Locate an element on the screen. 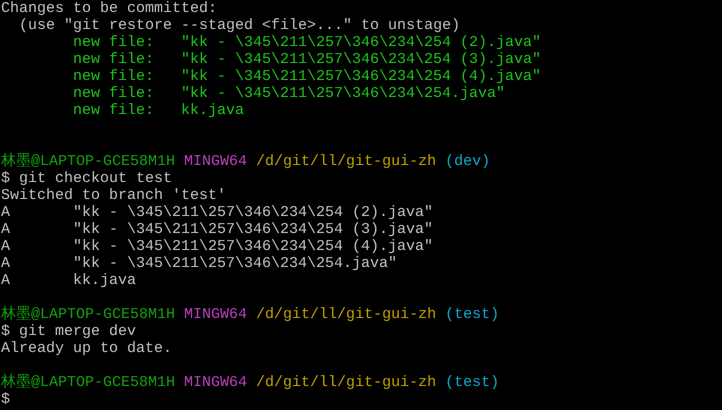 The width and height of the screenshot is (722, 410). command-text: git checkout test is located at coordinates (95, 178).